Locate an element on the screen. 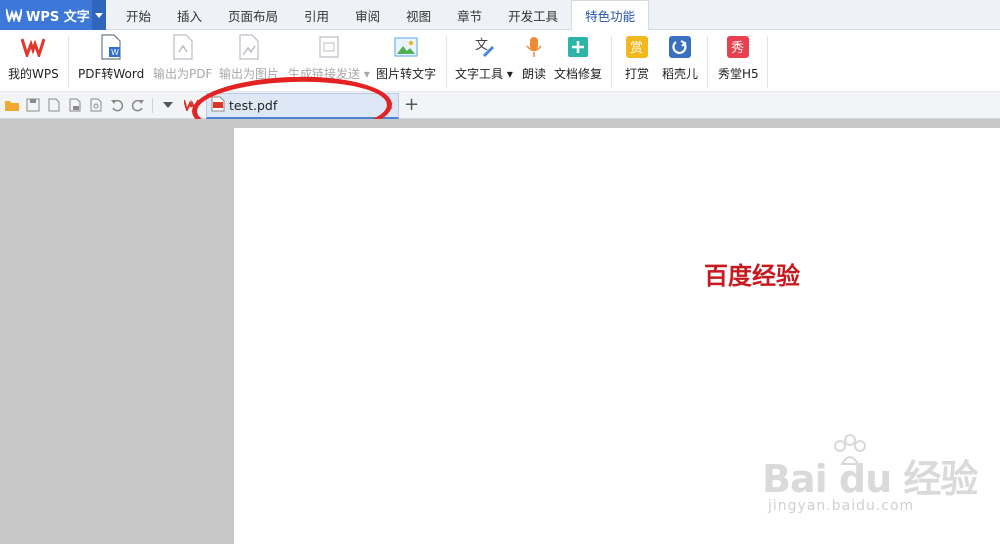  xiutang-h5-button: 秀 秀堂H5 is located at coordinates (738, 61).